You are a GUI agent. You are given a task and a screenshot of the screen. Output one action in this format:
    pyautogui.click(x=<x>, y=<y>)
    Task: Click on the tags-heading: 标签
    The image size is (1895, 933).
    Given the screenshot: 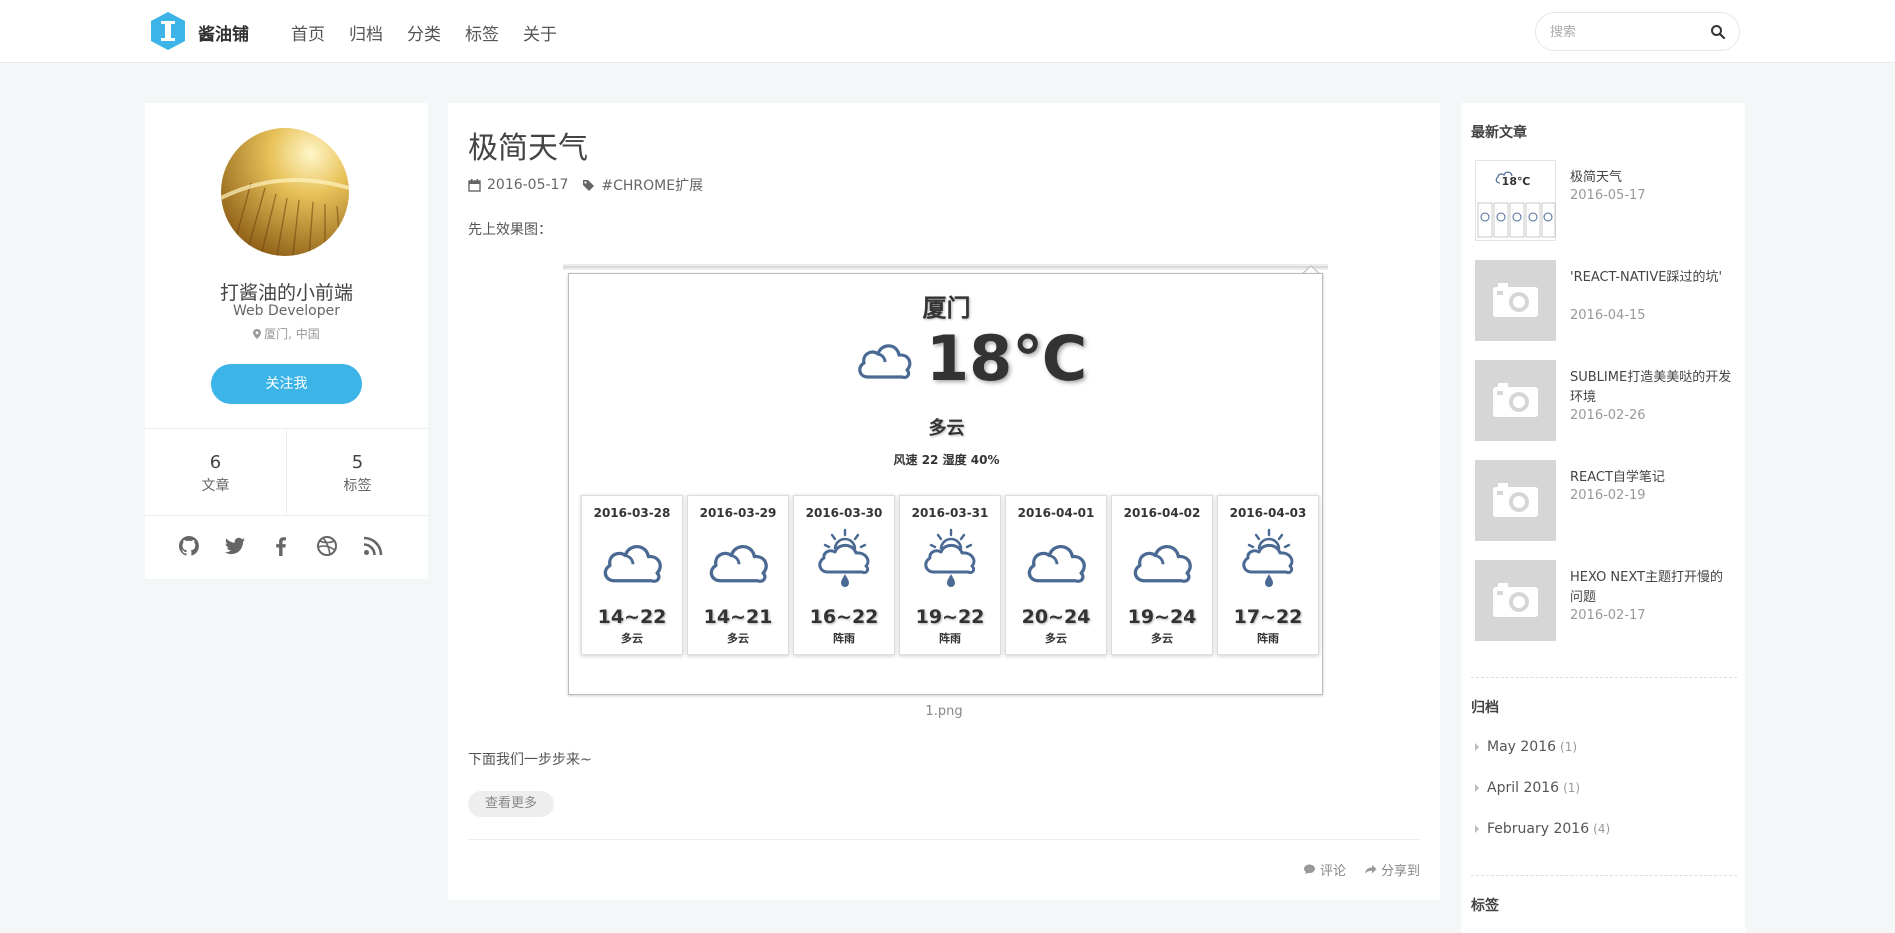 What is the action you would take?
    pyautogui.click(x=1485, y=906)
    